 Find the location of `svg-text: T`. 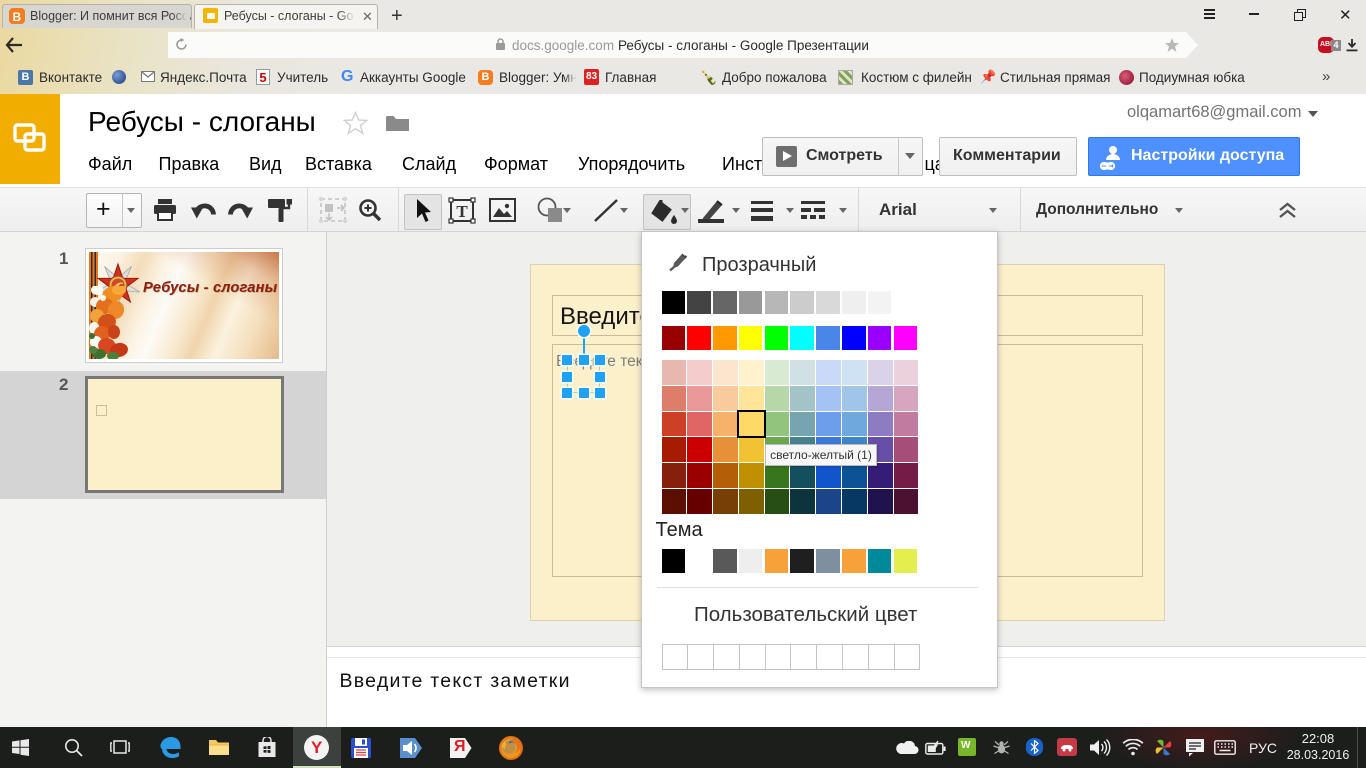

svg-text: T is located at coordinates (462, 211).